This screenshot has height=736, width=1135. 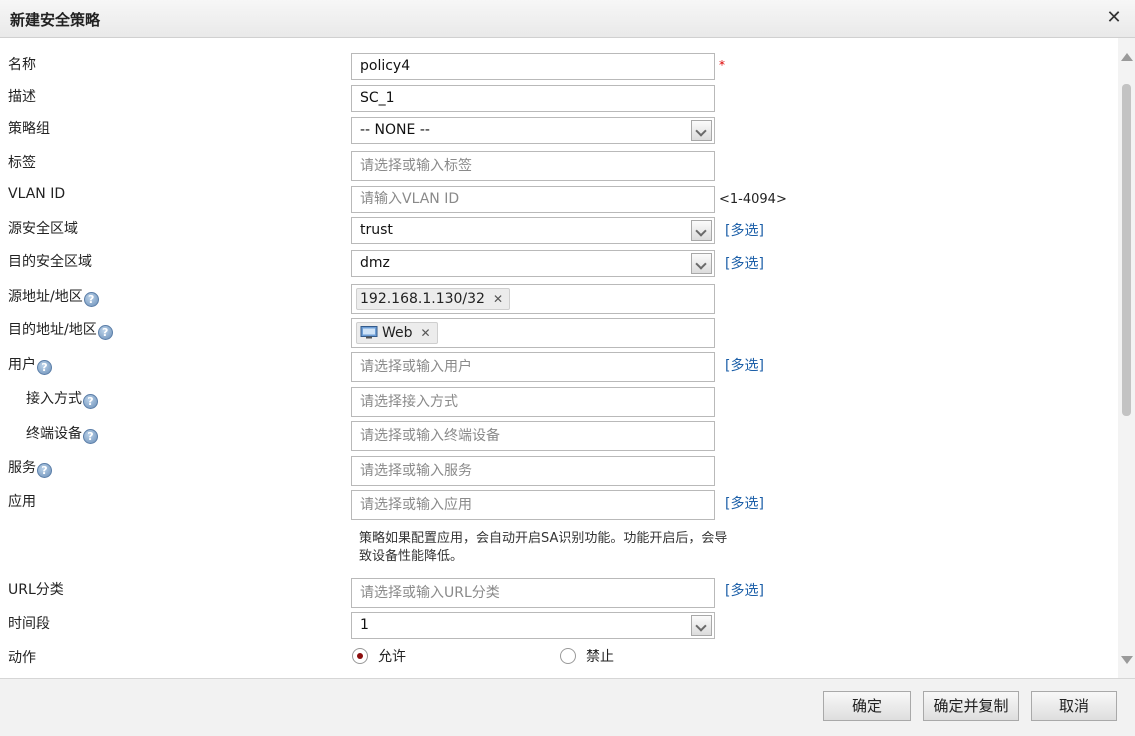 I want to click on service-input: 请选择或输入服务, so click(x=533, y=471).